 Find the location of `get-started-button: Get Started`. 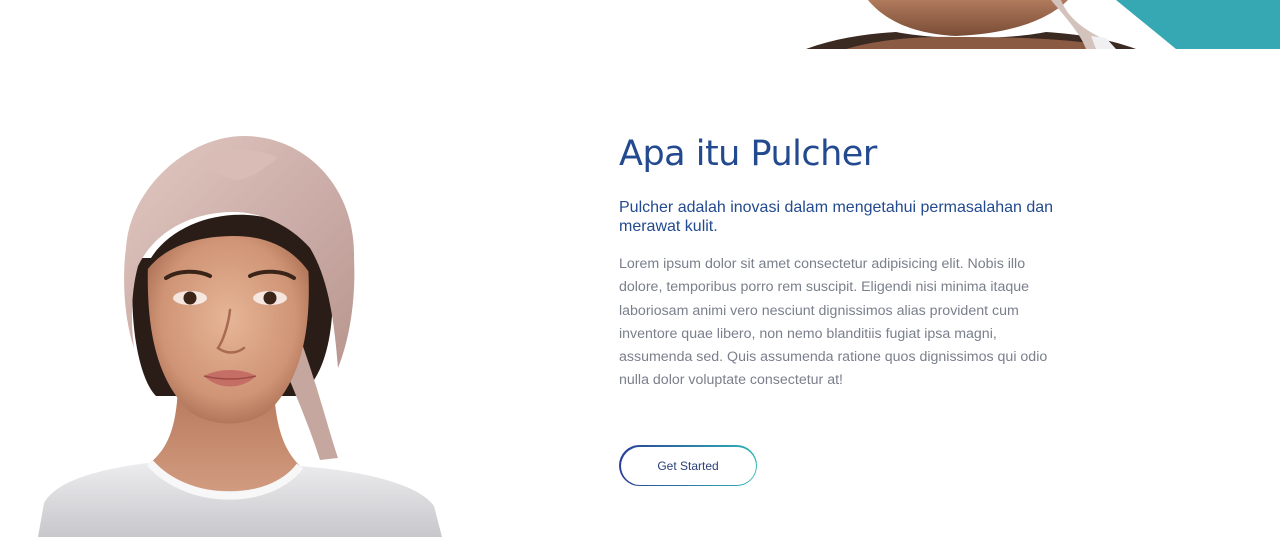

get-started-button: Get Started is located at coordinates (688, 465).